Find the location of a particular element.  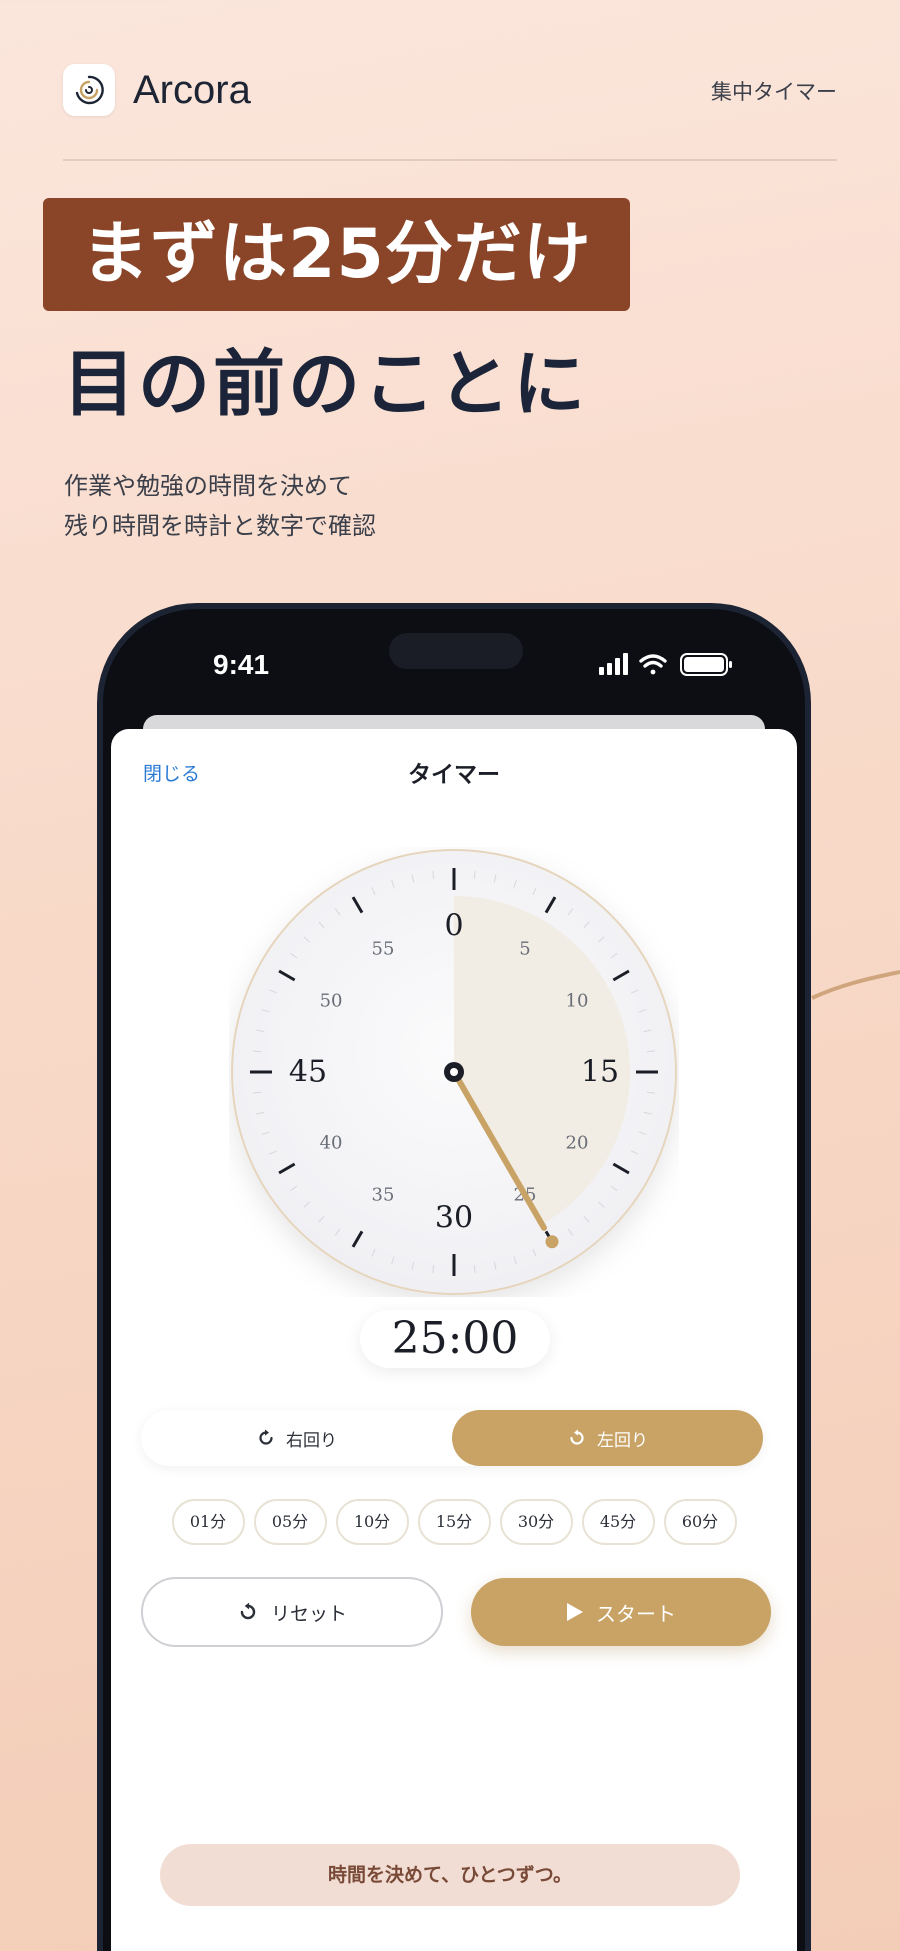

preset-list: 01分 05分 10分 15分 30分 45分 60分 is located at coordinates (454, 1522).